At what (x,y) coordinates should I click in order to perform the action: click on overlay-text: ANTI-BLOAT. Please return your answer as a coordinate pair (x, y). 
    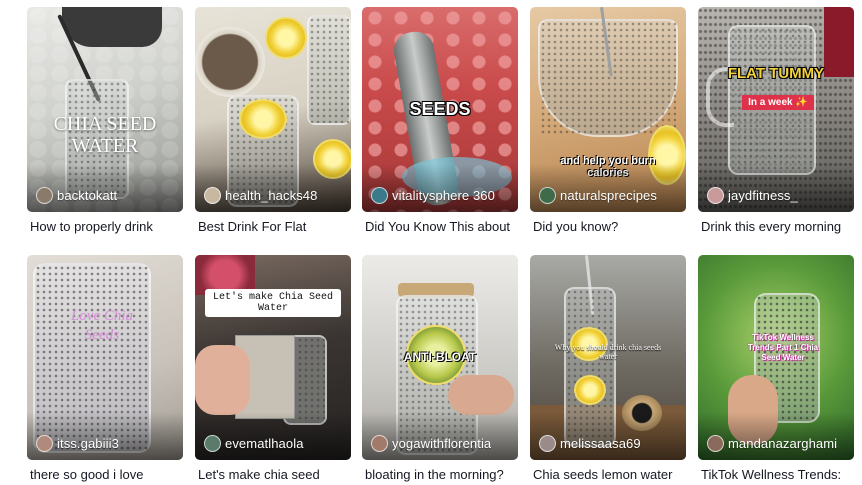
    Looking at the image, I should click on (440, 357).